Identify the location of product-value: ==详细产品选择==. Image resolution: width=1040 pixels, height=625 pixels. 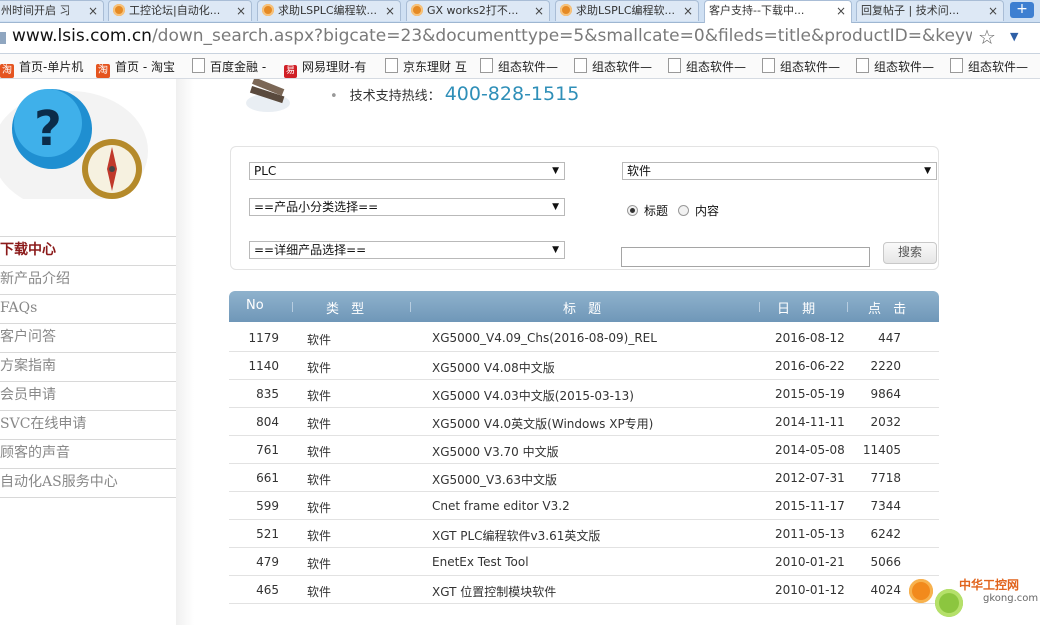
(310, 250).